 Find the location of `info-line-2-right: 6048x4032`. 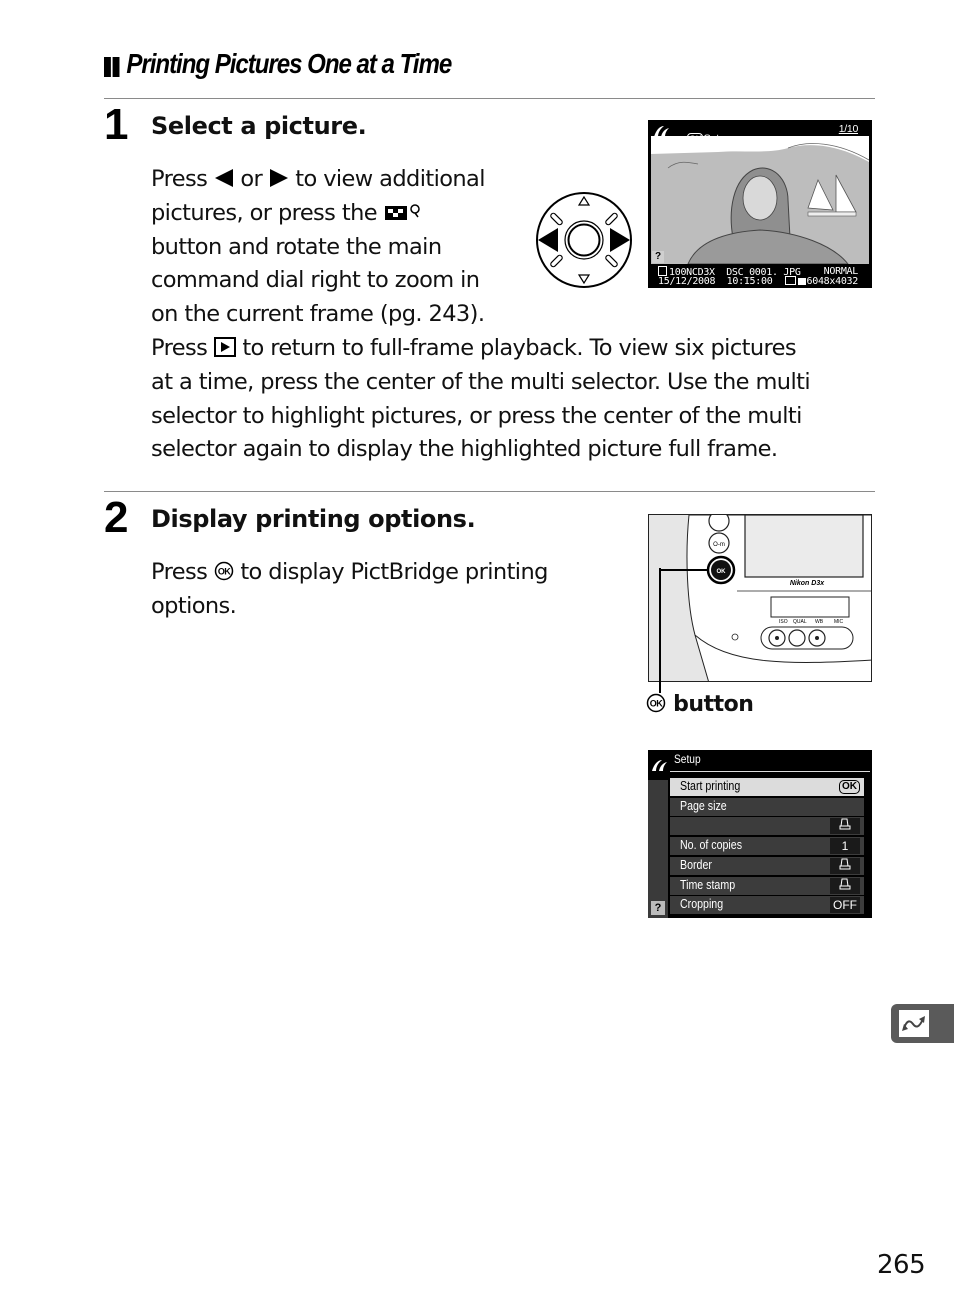

info-line-2-right: 6048x4032 is located at coordinates (821, 281).